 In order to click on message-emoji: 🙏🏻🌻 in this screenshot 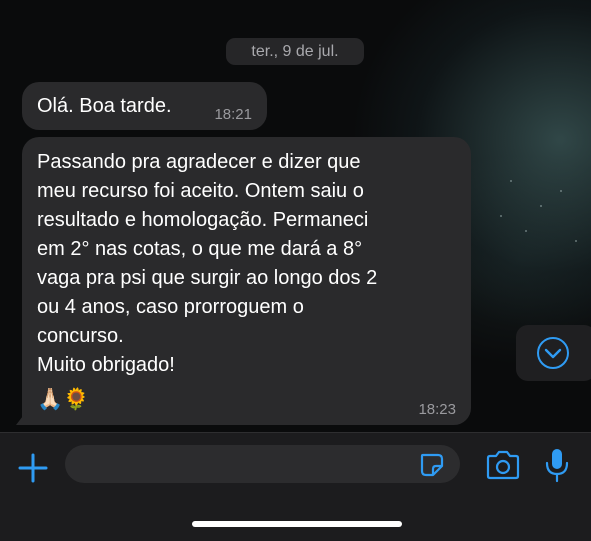, I will do `click(63, 399)`.